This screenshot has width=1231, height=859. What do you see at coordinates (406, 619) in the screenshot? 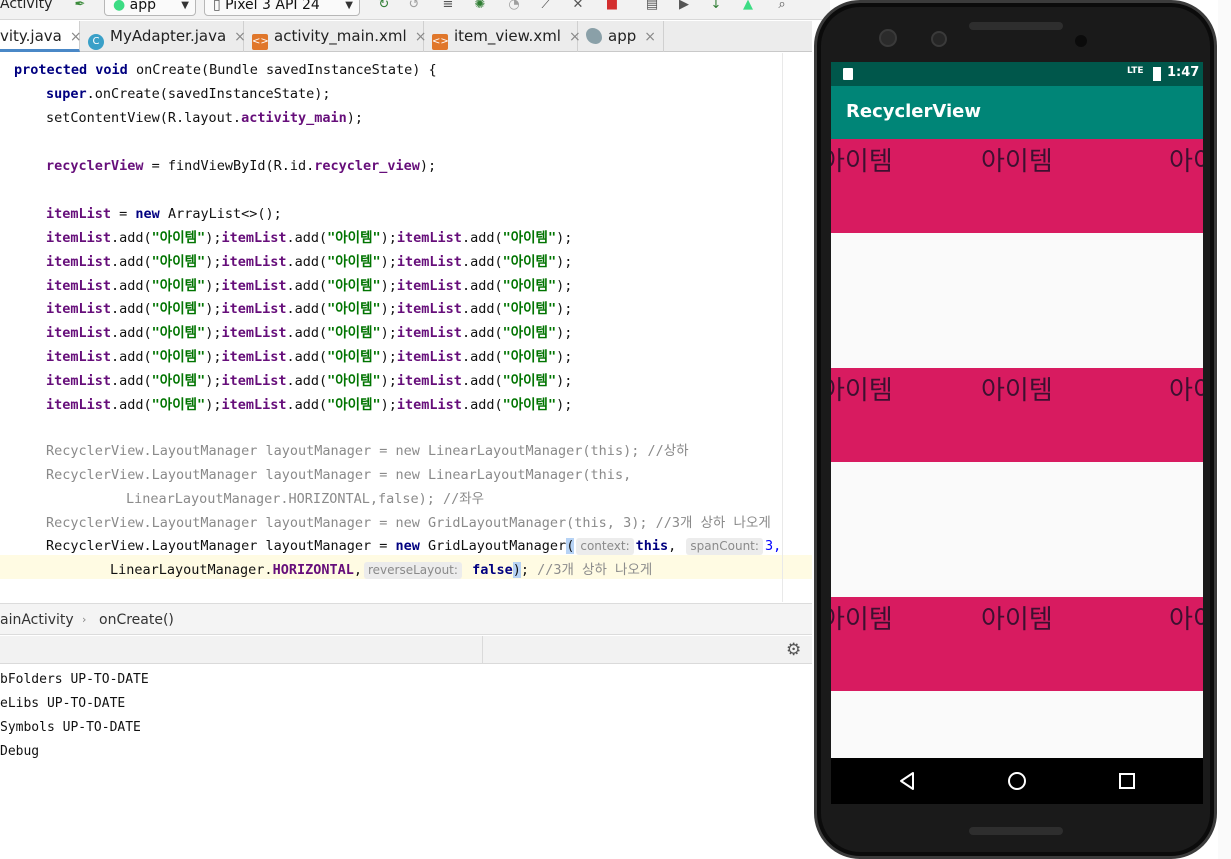
I see `breadcrumb: ainActivity › onCreate()` at bounding box center [406, 619].